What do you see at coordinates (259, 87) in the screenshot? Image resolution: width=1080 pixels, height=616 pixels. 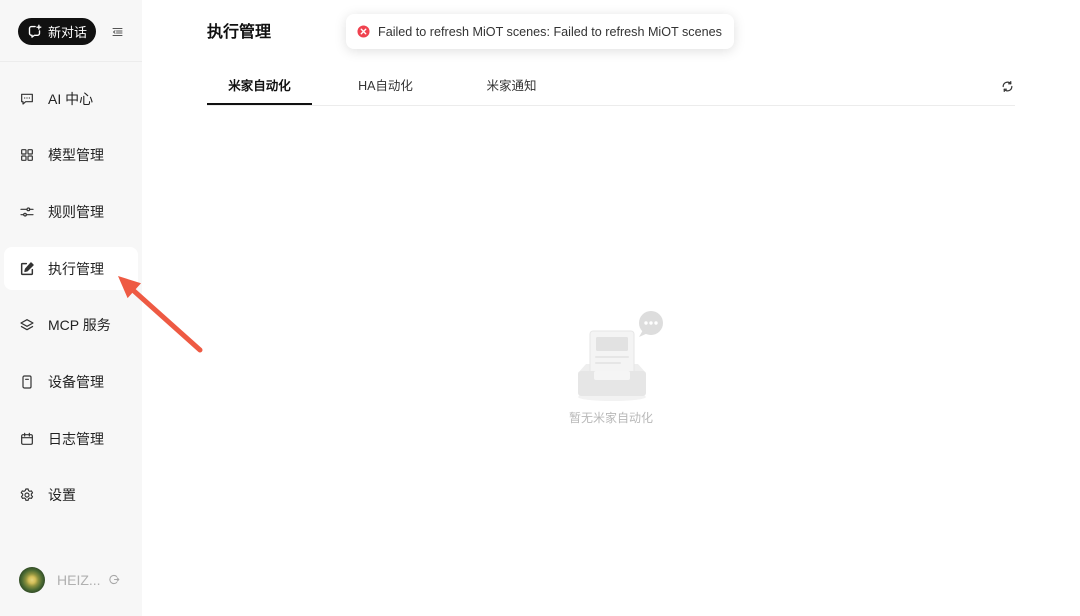 I see `tab-mijia-automation: 米家自动化` at bounding box center [259, 87].